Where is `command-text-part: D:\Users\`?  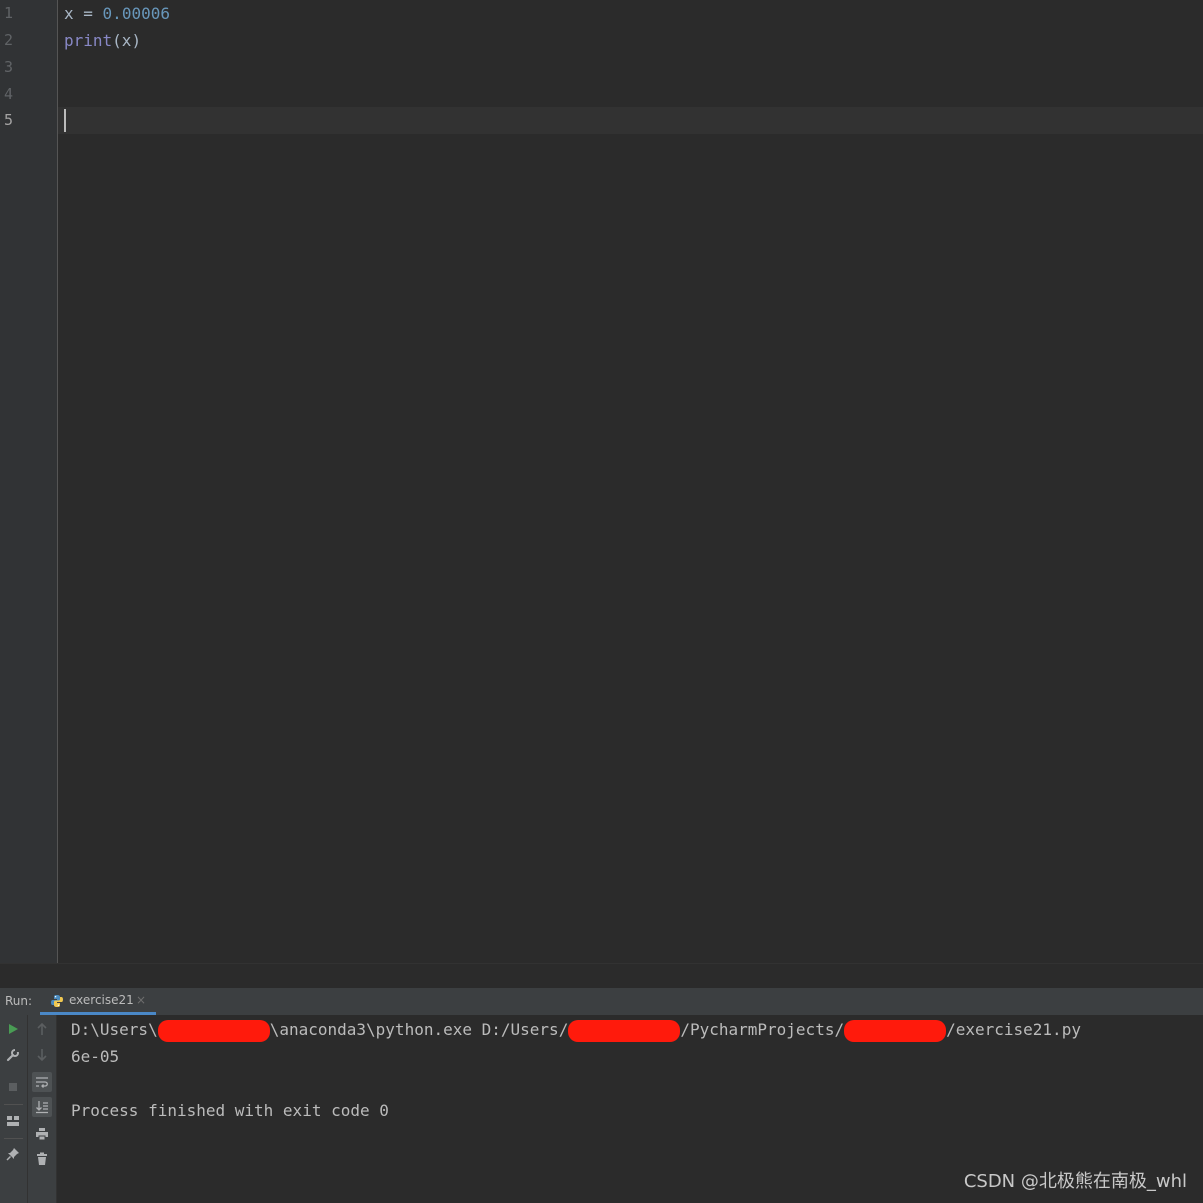
command-text-part: D:\Users\ is located at coordinates (114, 1029).